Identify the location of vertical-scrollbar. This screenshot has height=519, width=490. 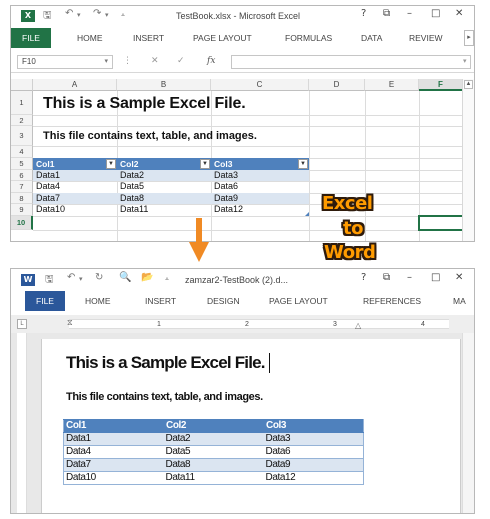
(468, 423).